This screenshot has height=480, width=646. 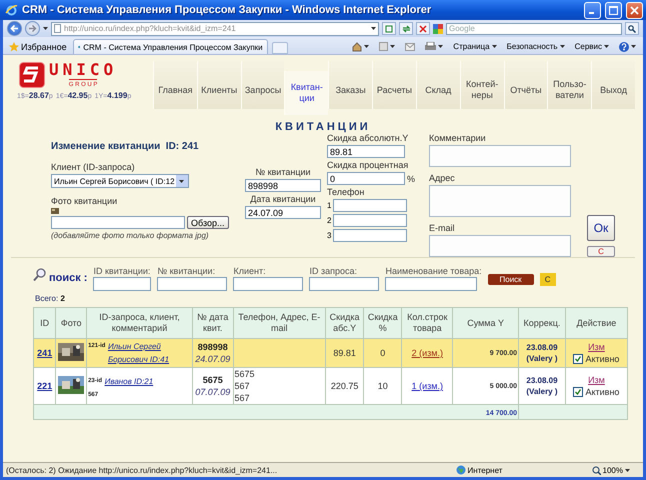 I want to click on comments-field, so click(x=500, y=156).